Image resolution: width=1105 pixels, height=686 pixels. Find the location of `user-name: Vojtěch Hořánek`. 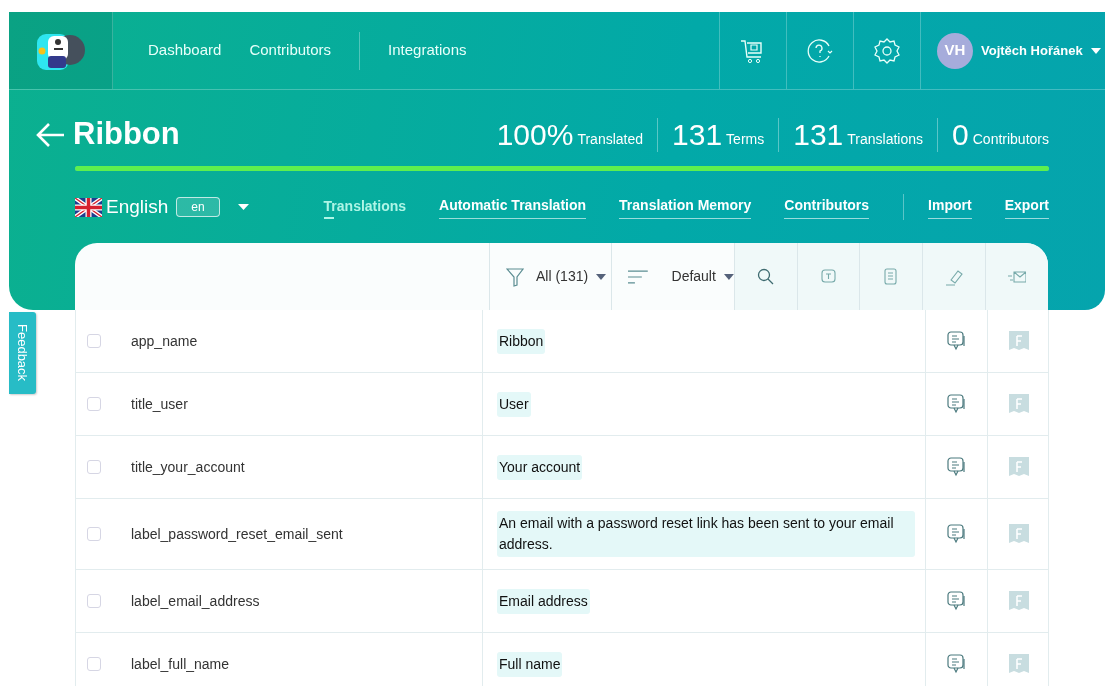

user-name: Vojtěch Hořánek is located at coordinates (1032, 50).